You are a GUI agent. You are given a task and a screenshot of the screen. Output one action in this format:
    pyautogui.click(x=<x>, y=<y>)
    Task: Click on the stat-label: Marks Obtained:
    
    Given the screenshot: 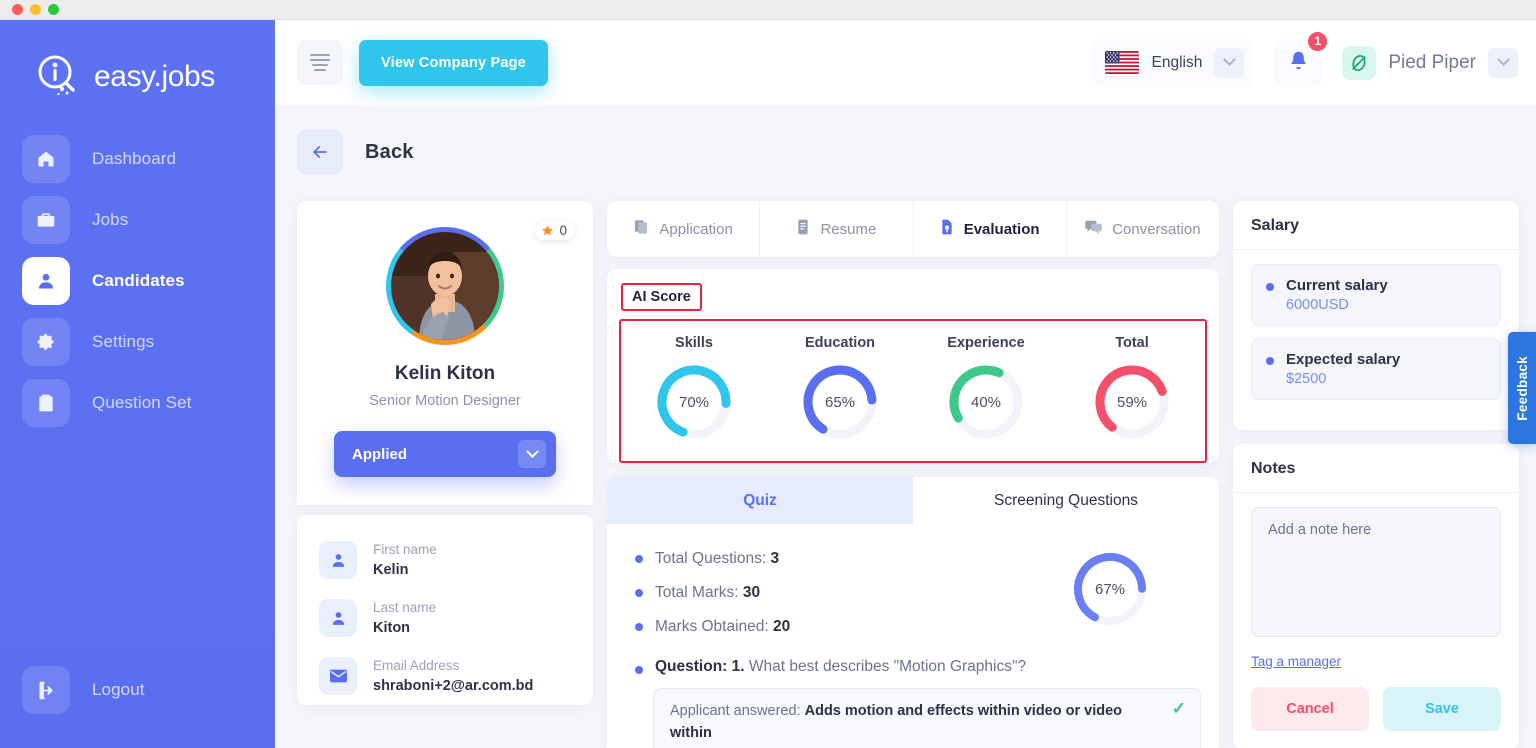 What is the action you would take?
    pyautogui.click(x=712, y=626)
    